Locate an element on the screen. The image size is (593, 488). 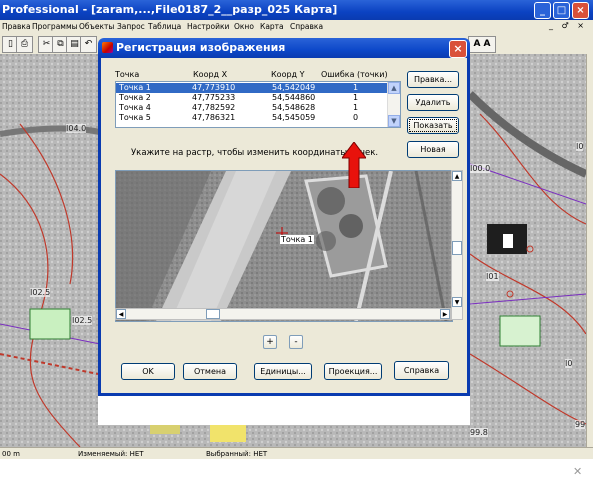
point-x: 47,773910 is located at coordinates (214, 87).